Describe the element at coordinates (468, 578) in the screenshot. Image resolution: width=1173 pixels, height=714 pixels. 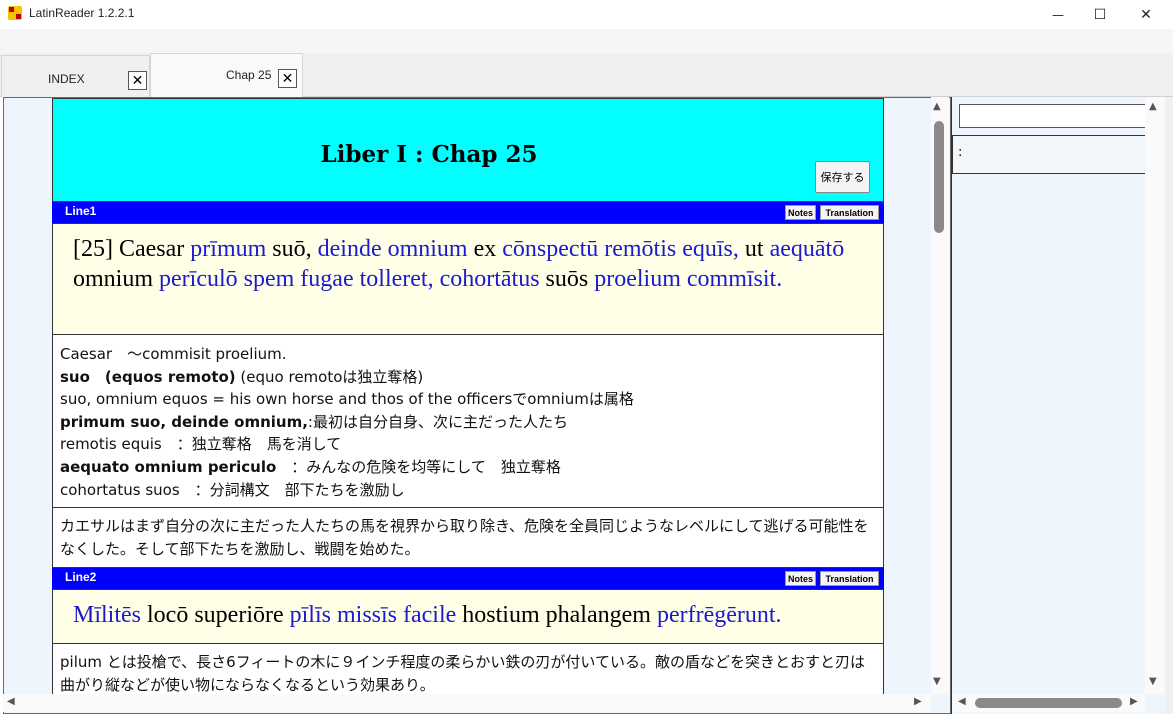
I see `line-header: Line2 Notes Translation` at that location.